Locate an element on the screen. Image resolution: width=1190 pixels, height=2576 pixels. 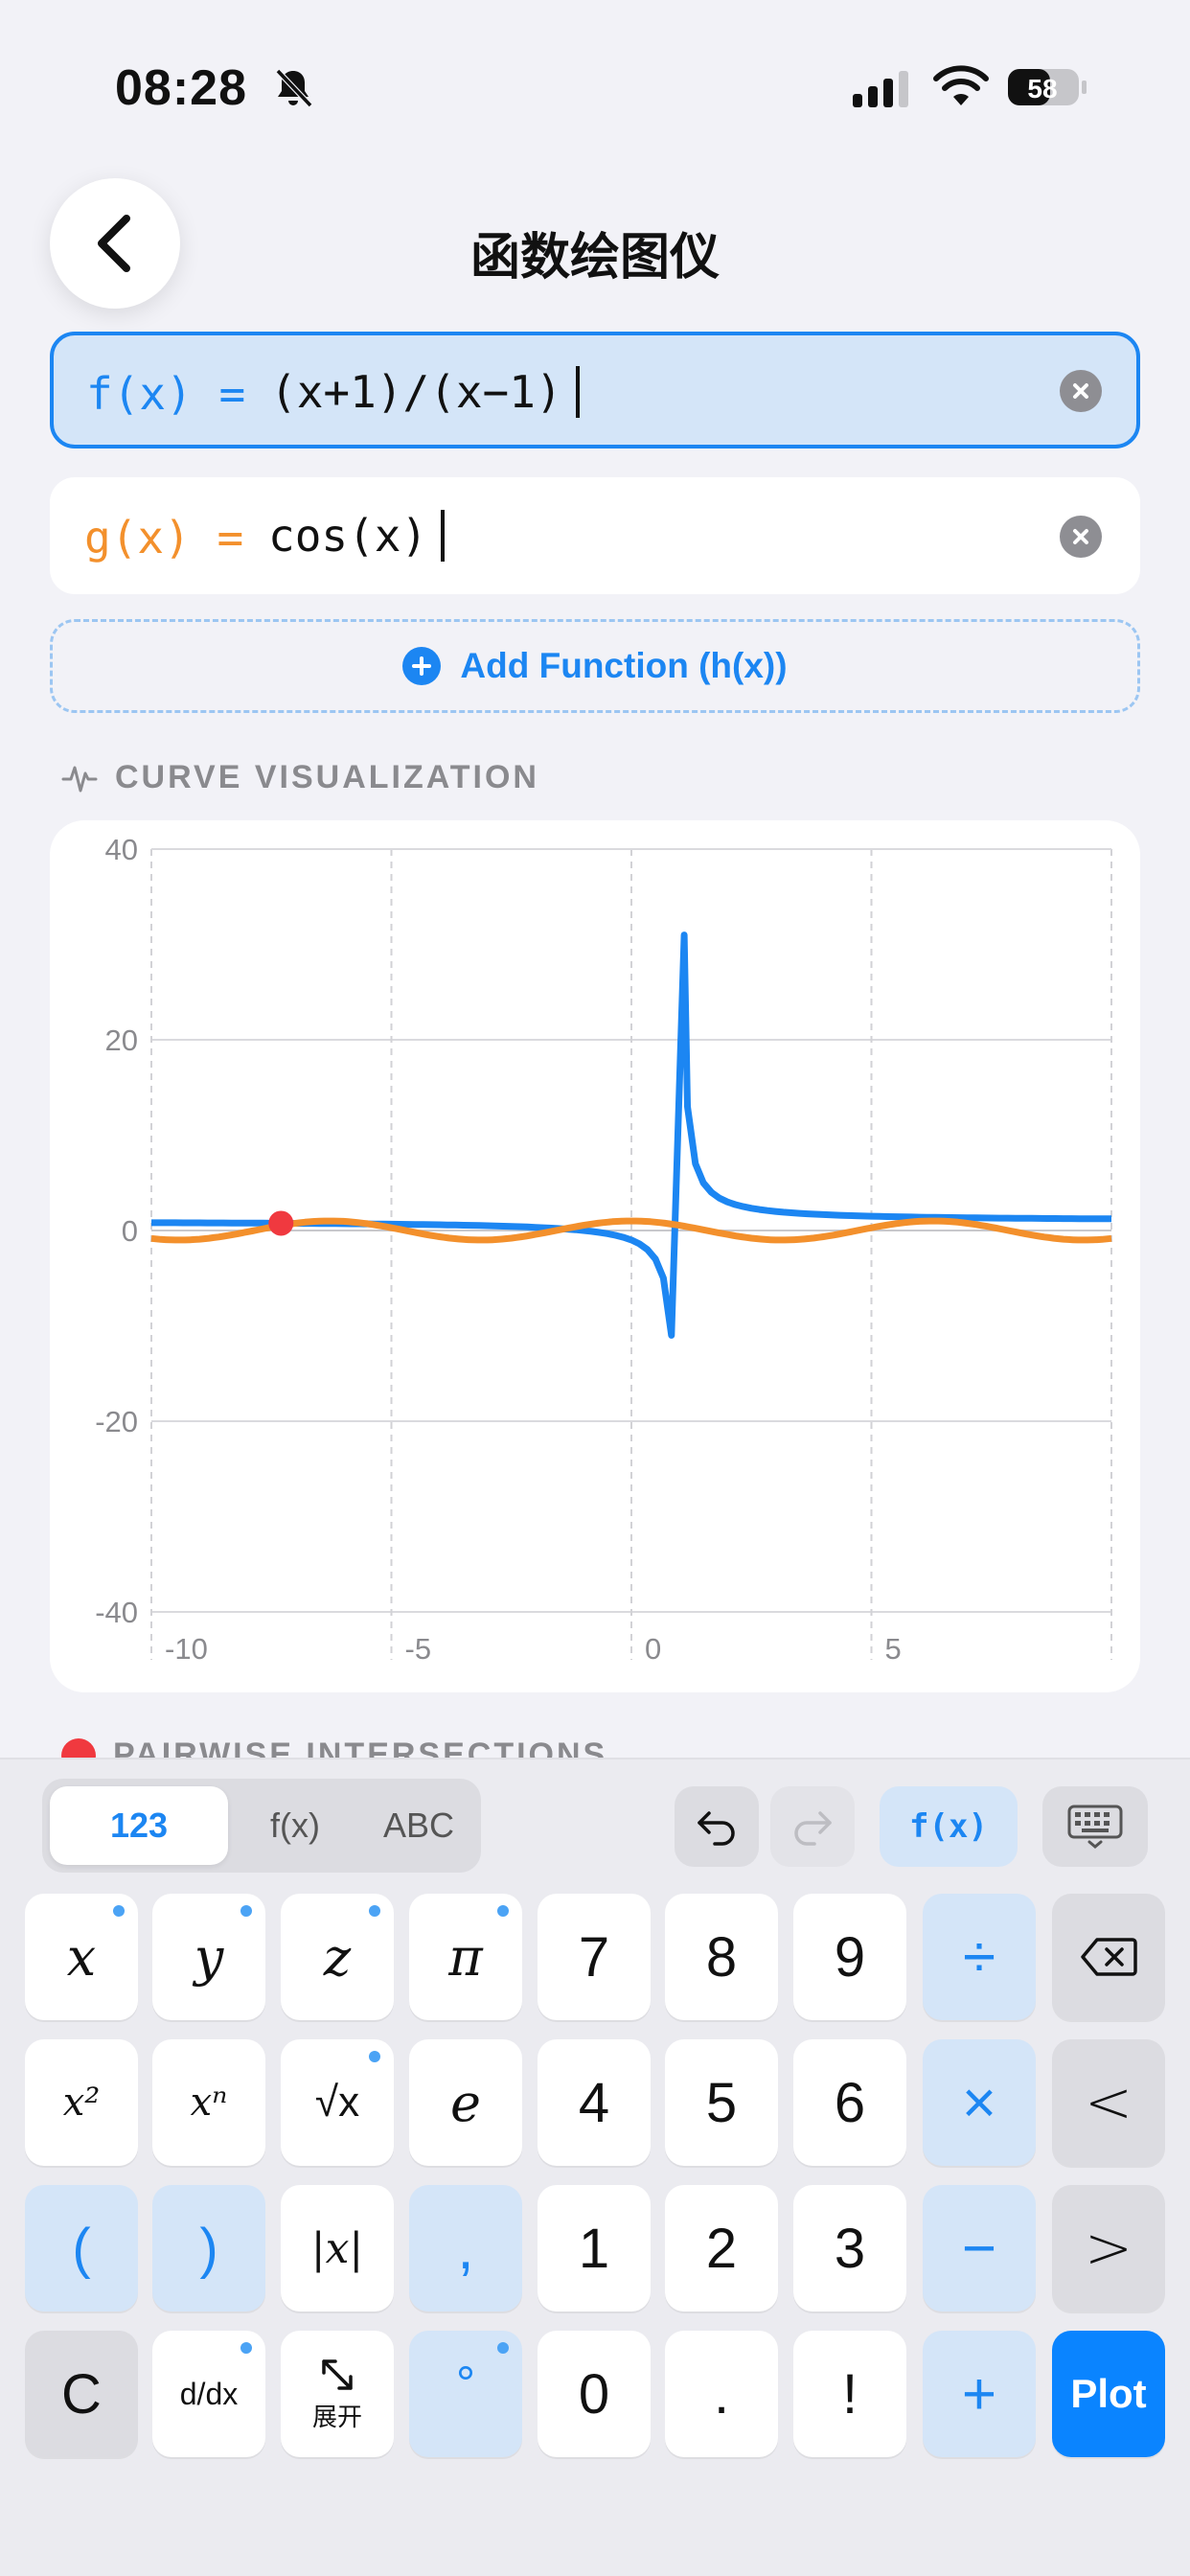
y-tick-label: 40 is located at coordinates (122, 849).